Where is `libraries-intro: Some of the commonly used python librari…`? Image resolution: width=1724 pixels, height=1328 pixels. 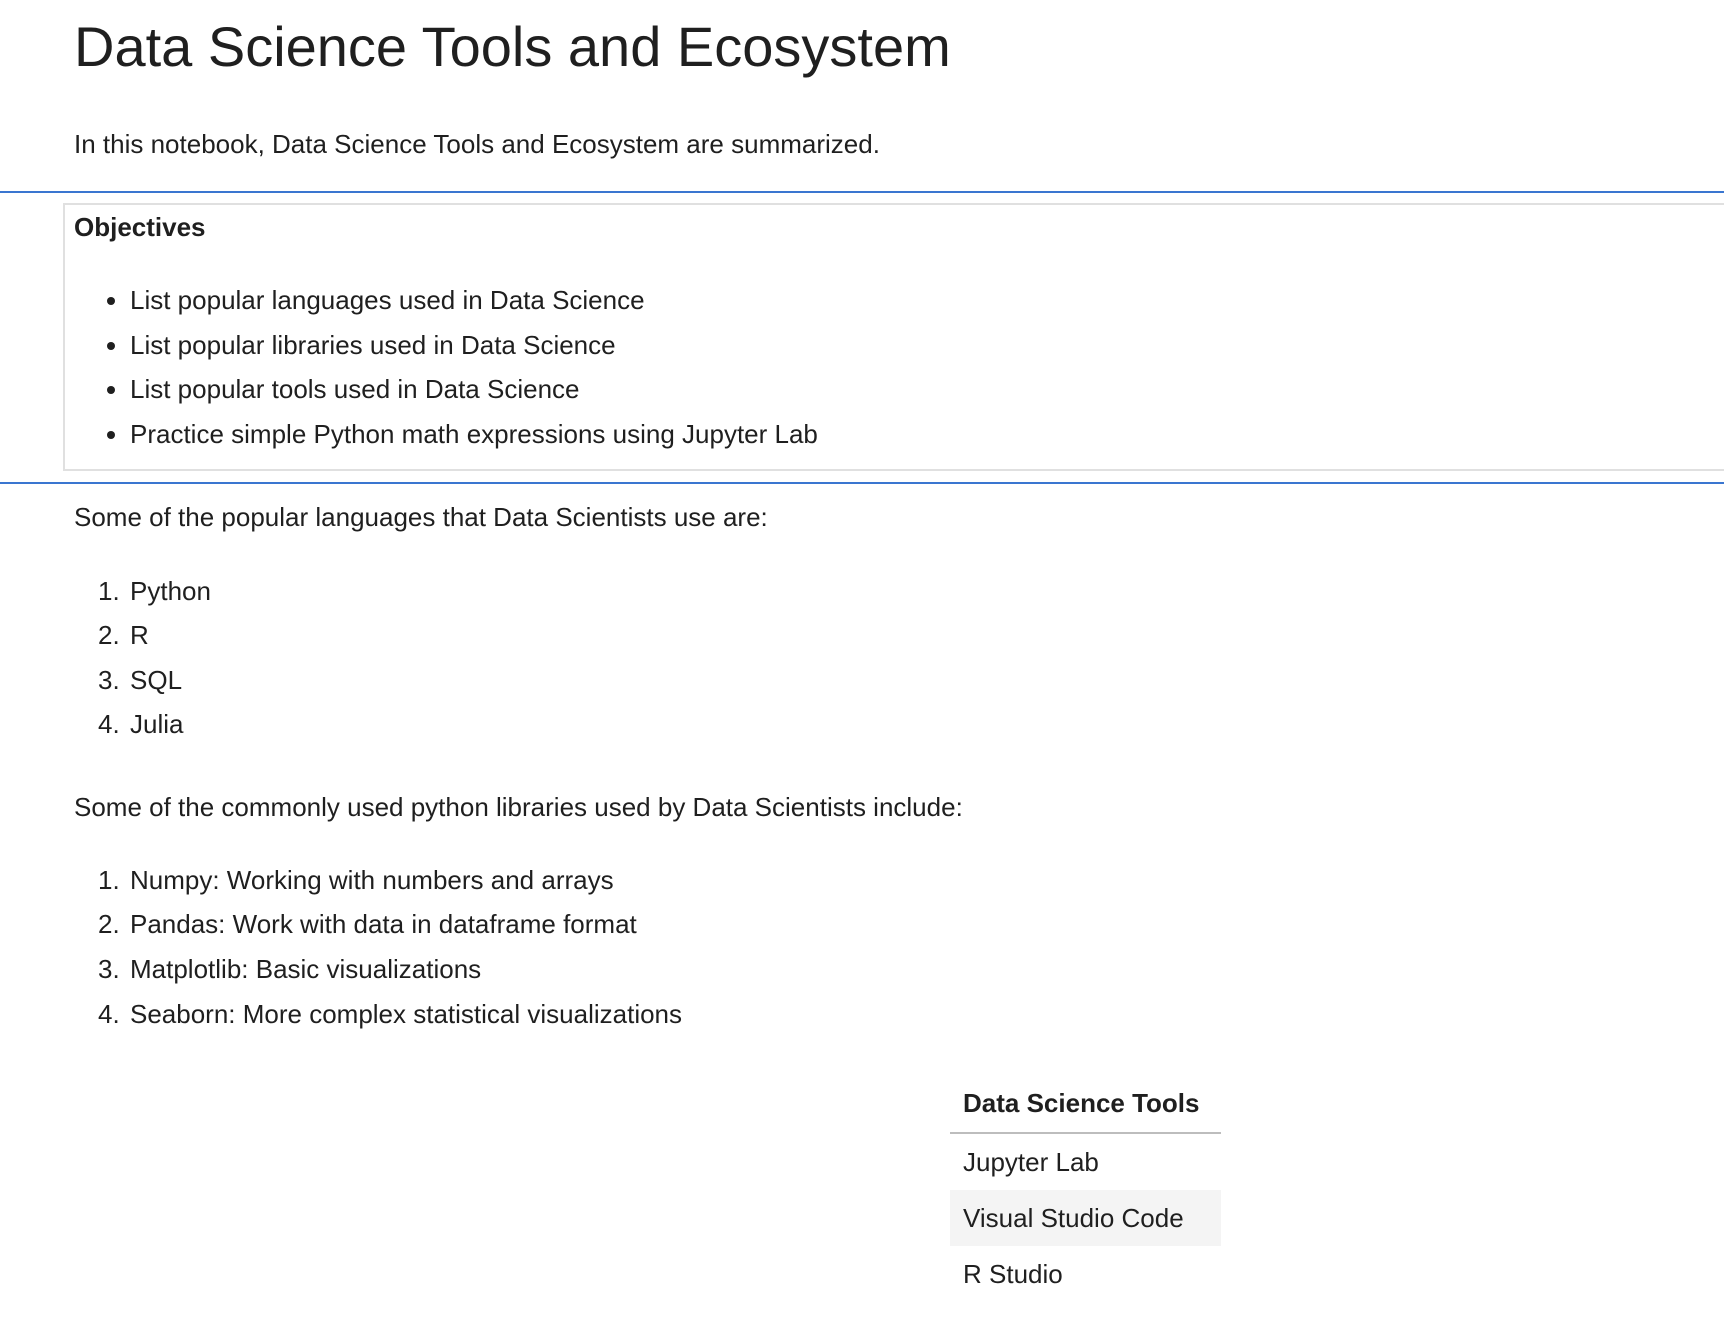
libraries-intro: Some of the commonly used python librari… is located at coordinates (518, 807).